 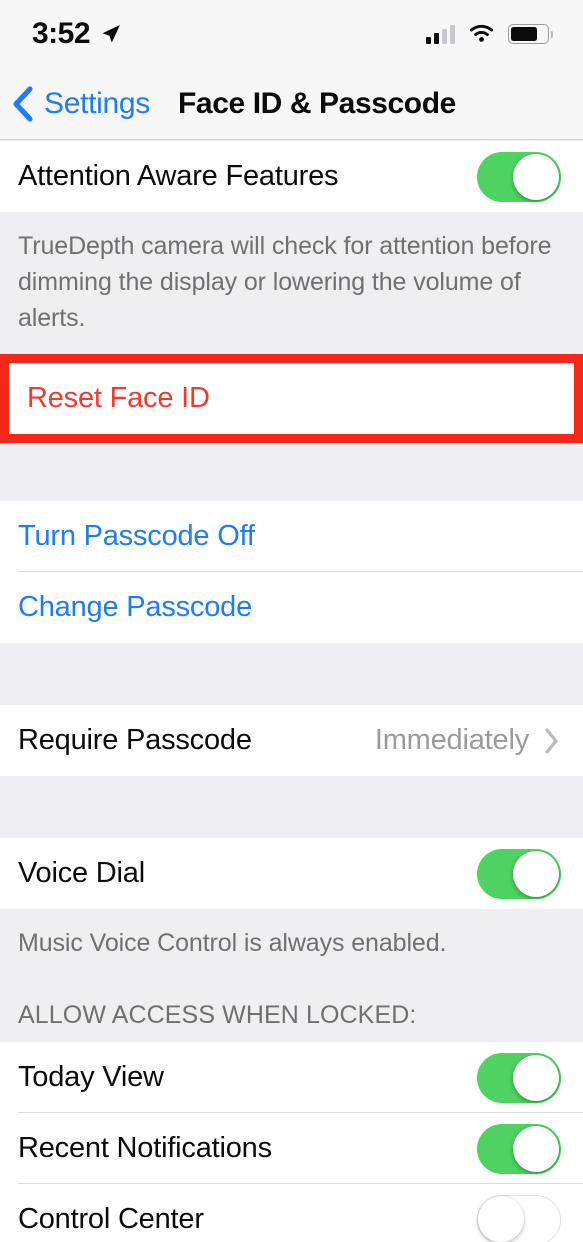 What do you see at coordinates (291, 472) in the screenshot?
I see `gap-after-reset` at bounding box center [291, 472].